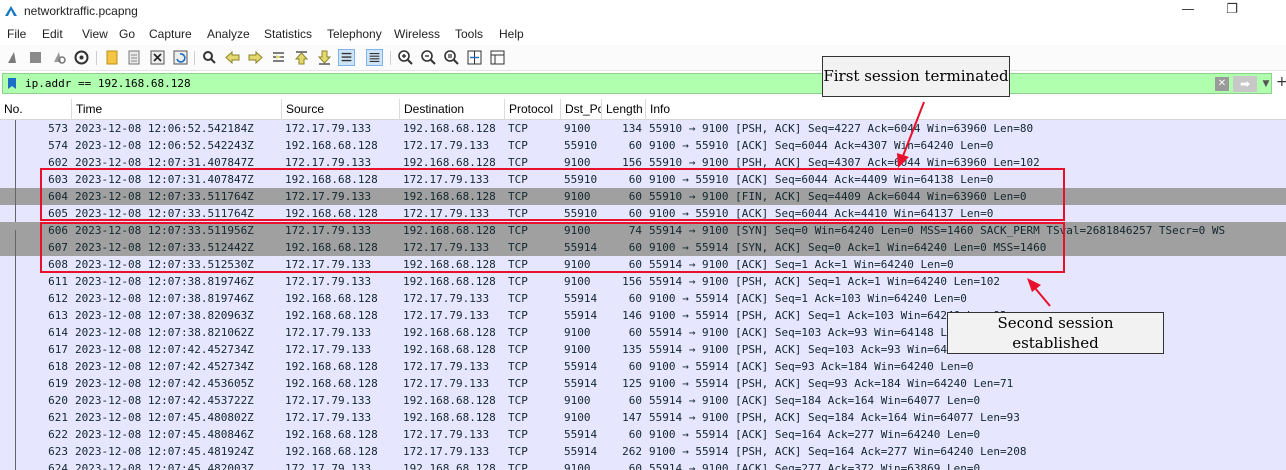 The width and height of the screenshot is (1286, 470). What do you see at coordinates (341, 109) in the screenshot?
I see `column-header-source: Source` at bounding box center [341, 109].